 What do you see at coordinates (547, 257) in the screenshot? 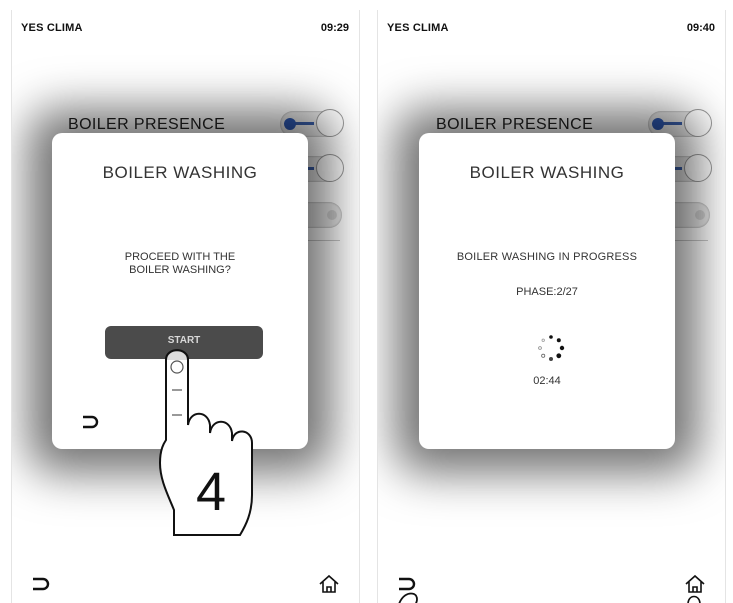
I see `washing-status-text: BOILER WASHING IN PROGRESS` at bounding box center [547, 257].